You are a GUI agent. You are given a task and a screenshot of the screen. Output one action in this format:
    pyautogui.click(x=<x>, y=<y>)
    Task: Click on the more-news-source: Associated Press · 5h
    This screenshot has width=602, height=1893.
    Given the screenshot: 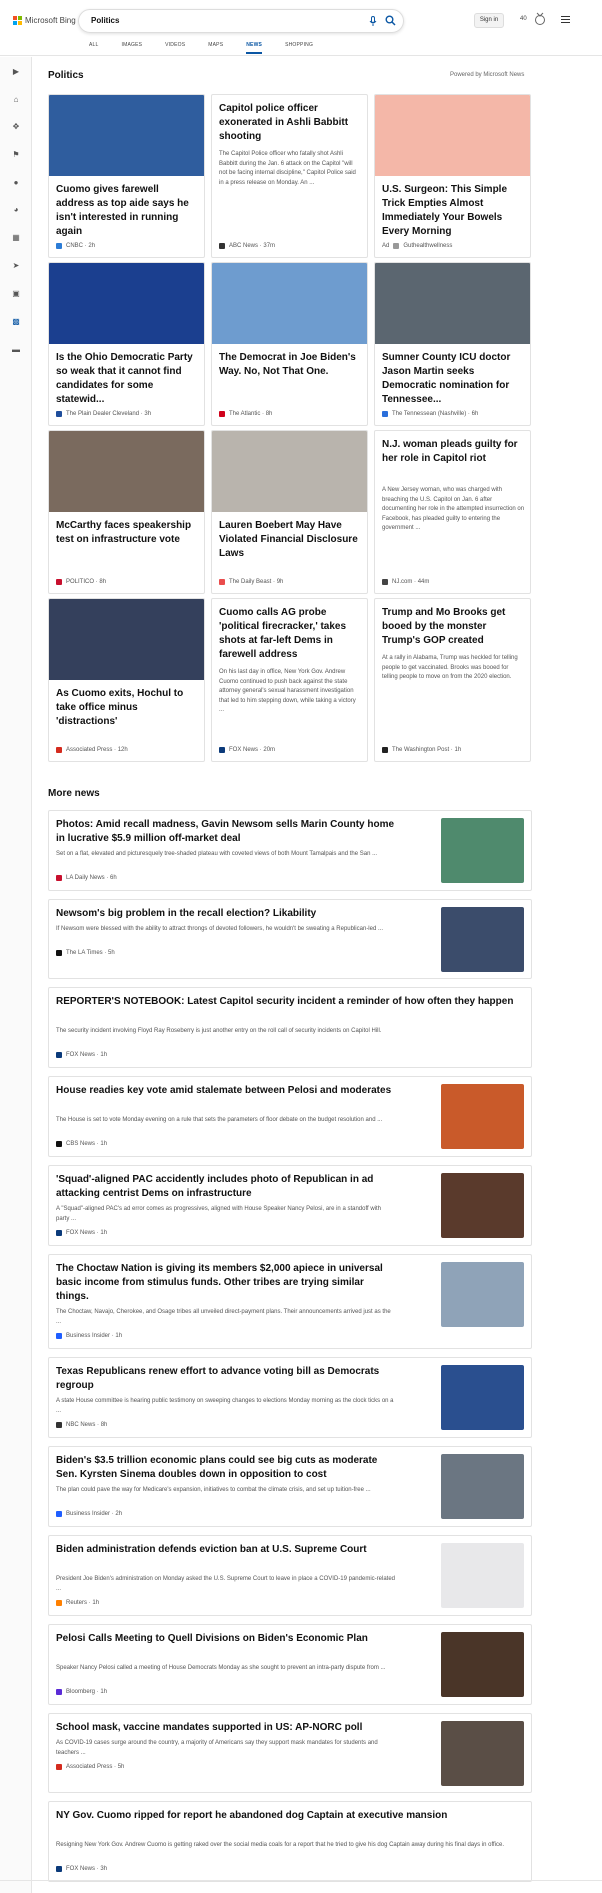 What is the action you would take?
    pyautogui.click(x=90, y=1767)
    